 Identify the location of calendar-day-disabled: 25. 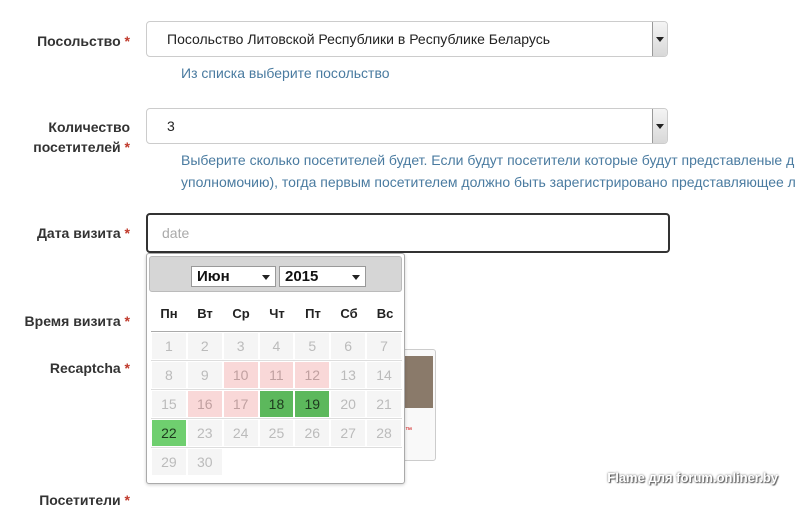
(276, 433).